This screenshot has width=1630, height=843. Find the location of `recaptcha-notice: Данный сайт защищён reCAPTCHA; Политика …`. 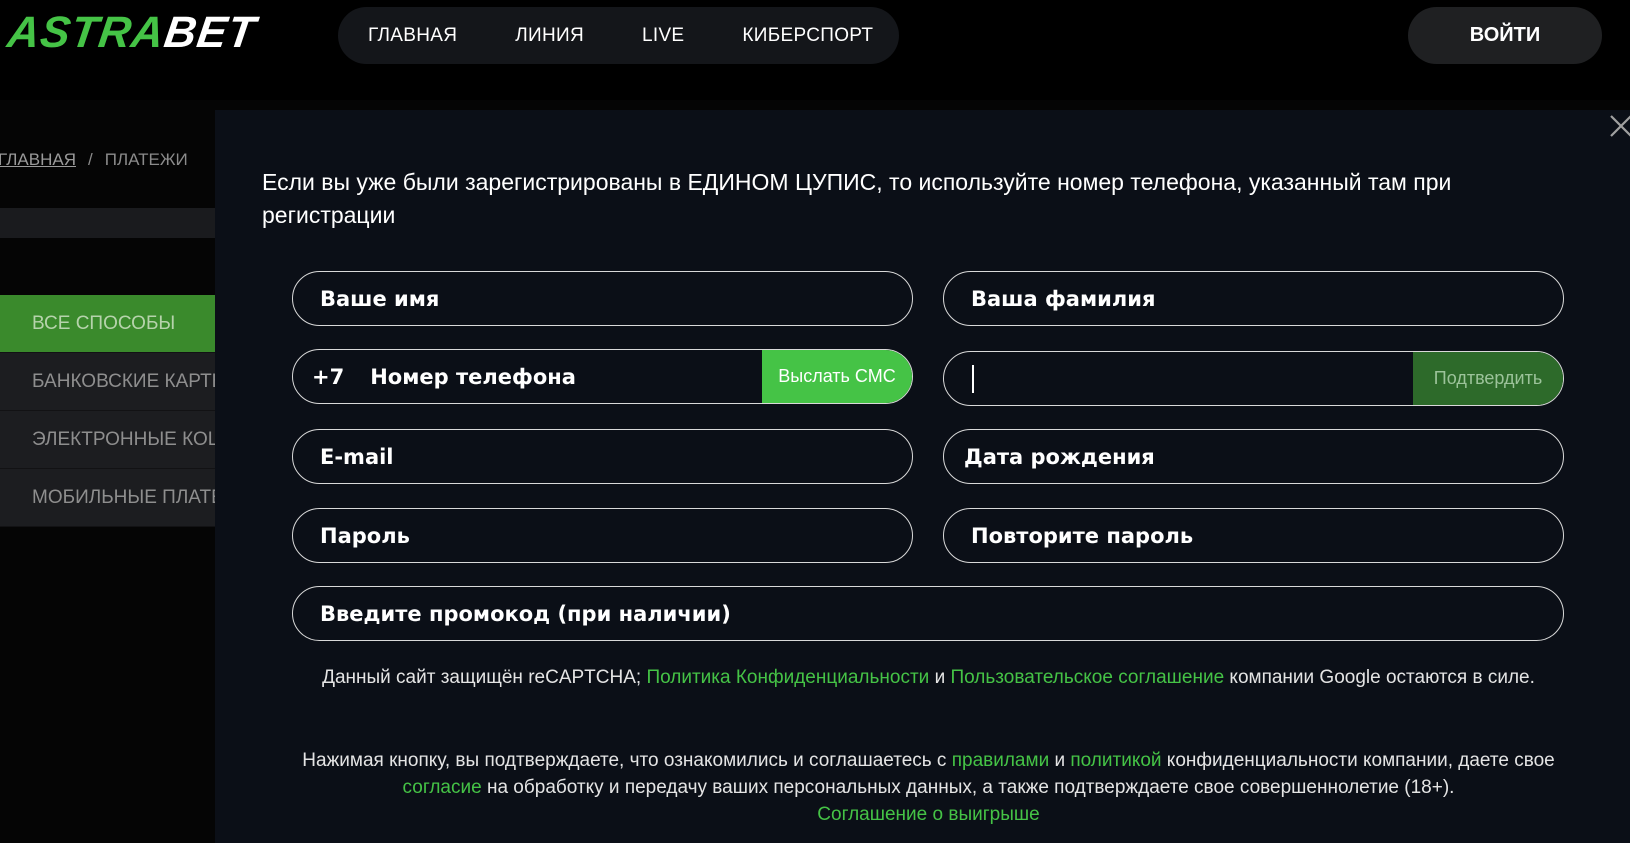

recaptcha-notice: Данный сайт защищён reCAPTCHA; Политика … is located at coordinates (928, 677).